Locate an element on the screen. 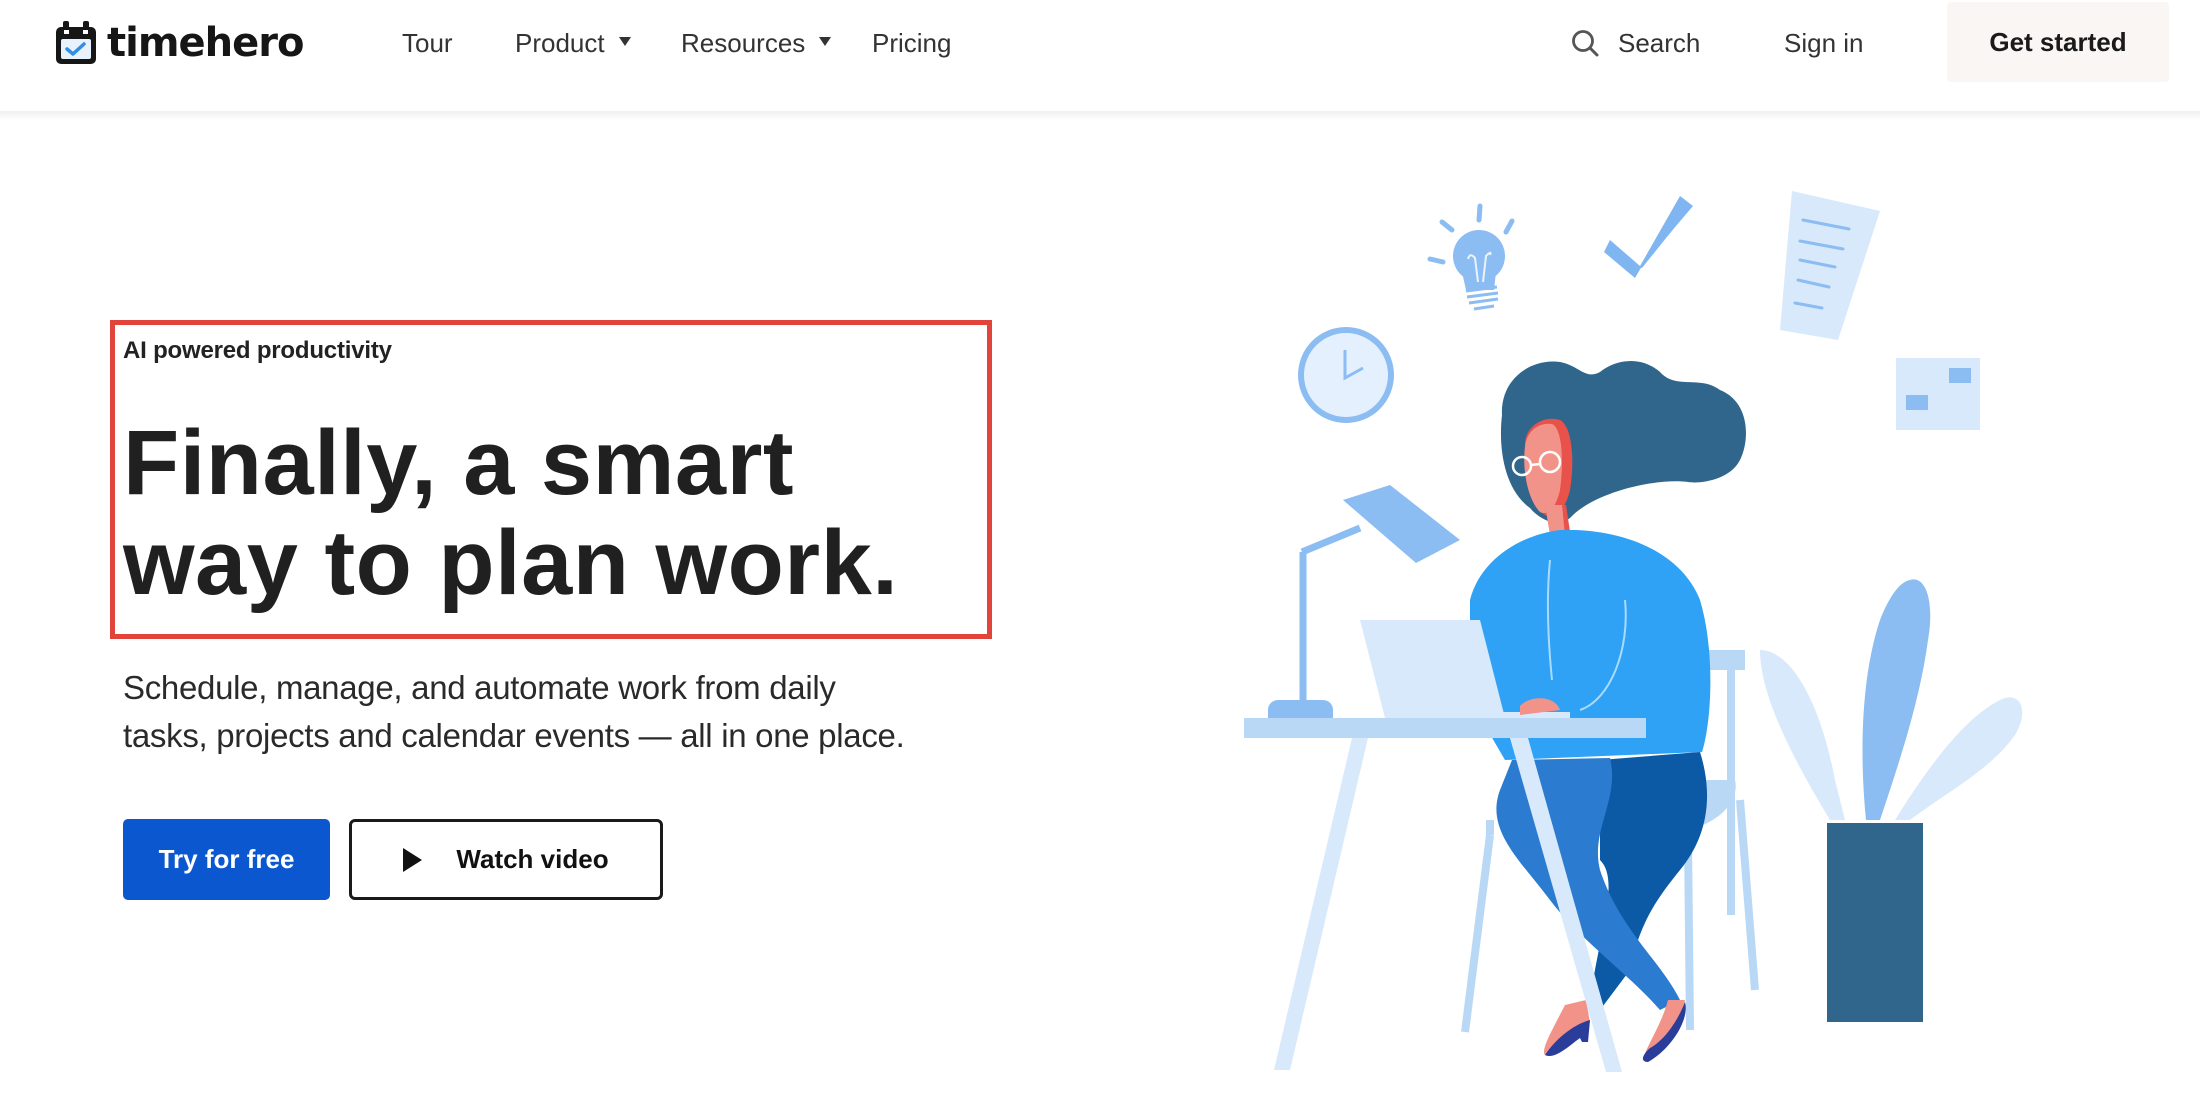 The height and width of the screenshot is (1115, 2200). laptop is located at coordinates (1432, 669).